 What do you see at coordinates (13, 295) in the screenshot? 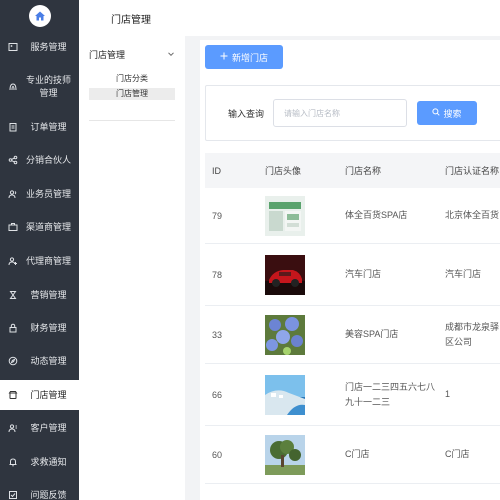
I see `hourglass-icon` at bounding box center [13, 295].